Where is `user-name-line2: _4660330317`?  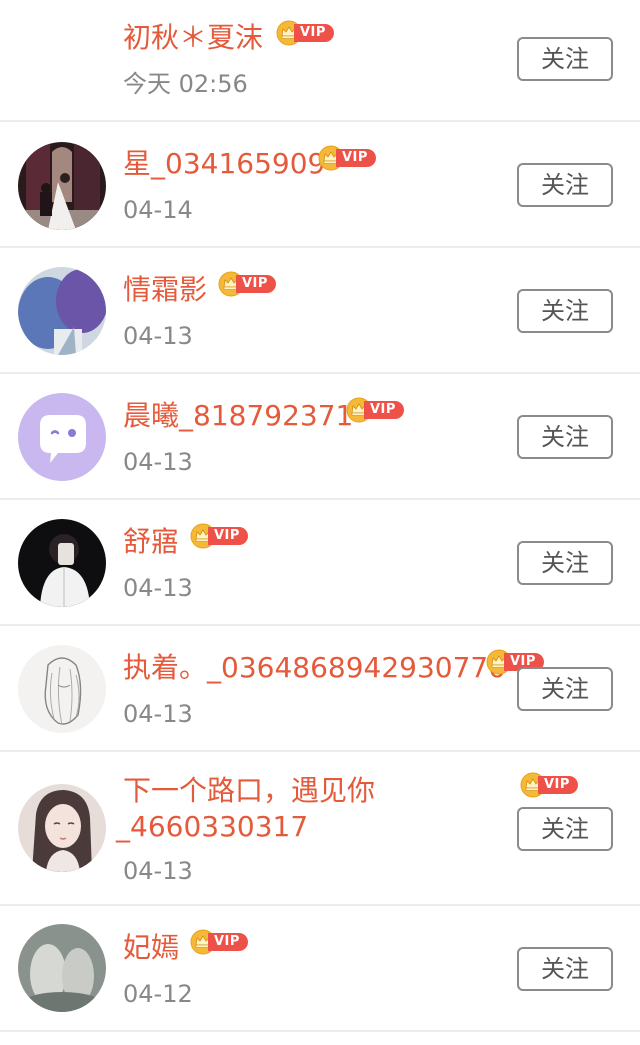 user-name-line2: _4660330317 is located at coordinates (212, 826).